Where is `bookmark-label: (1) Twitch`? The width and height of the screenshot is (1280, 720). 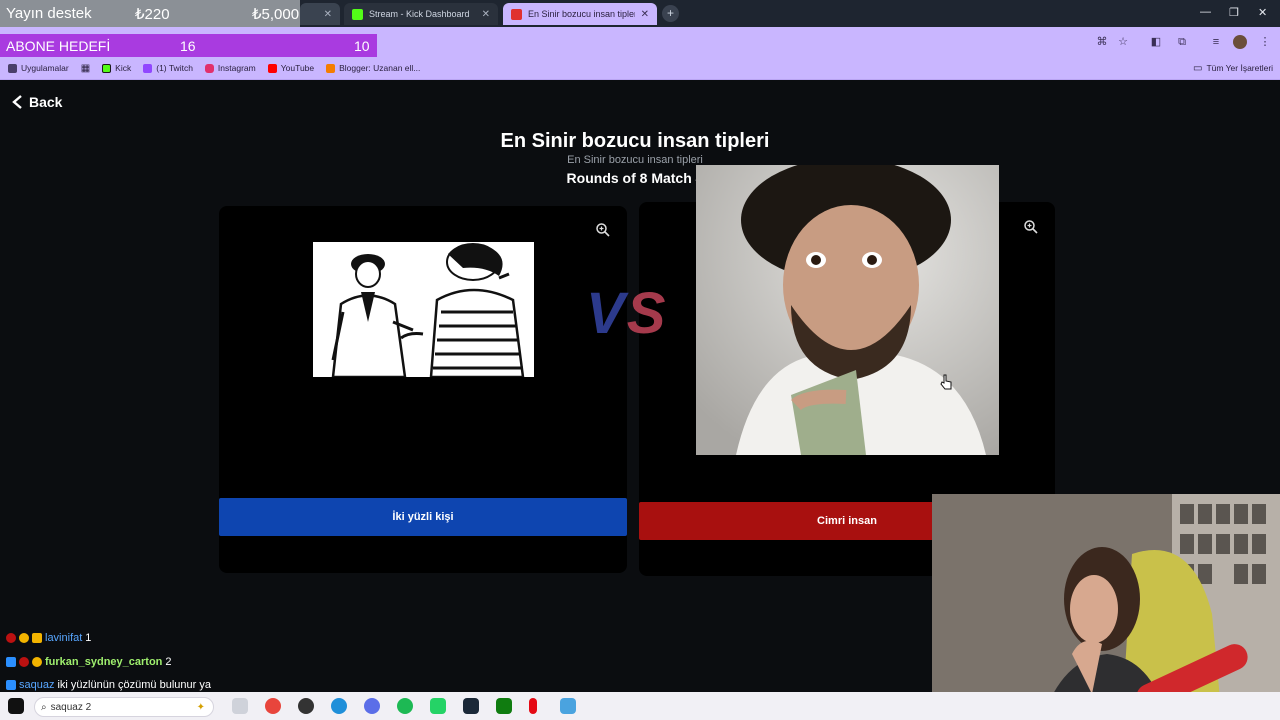
bookmark-label: (1) Twitch is located at coordinates (174, 68).